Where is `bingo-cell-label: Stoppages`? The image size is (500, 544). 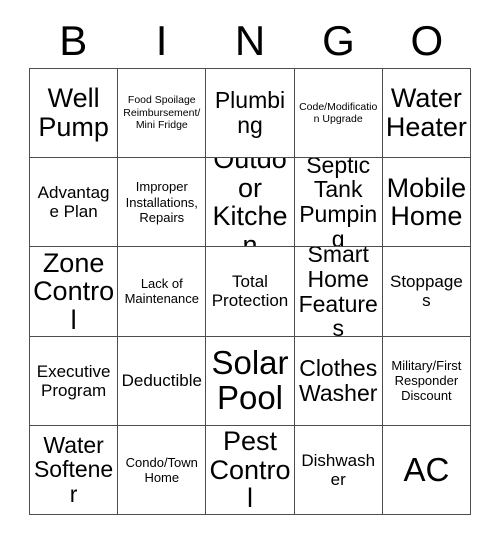
bingo-cell-label: Stoppages is located at coordinates (426, 291).